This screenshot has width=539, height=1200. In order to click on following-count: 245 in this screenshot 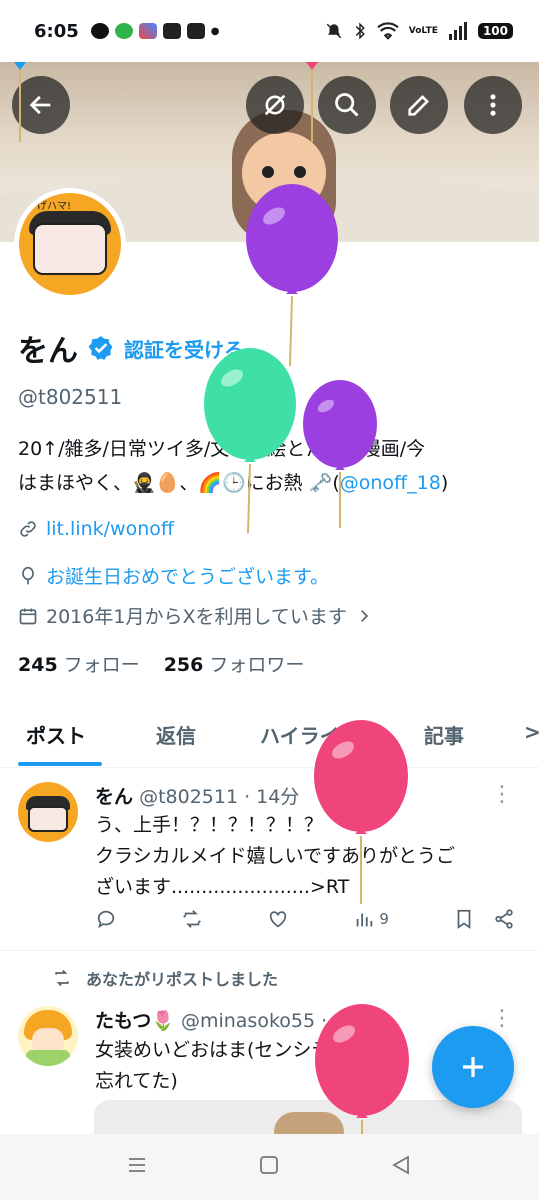, I will do `click(38, 665)`.